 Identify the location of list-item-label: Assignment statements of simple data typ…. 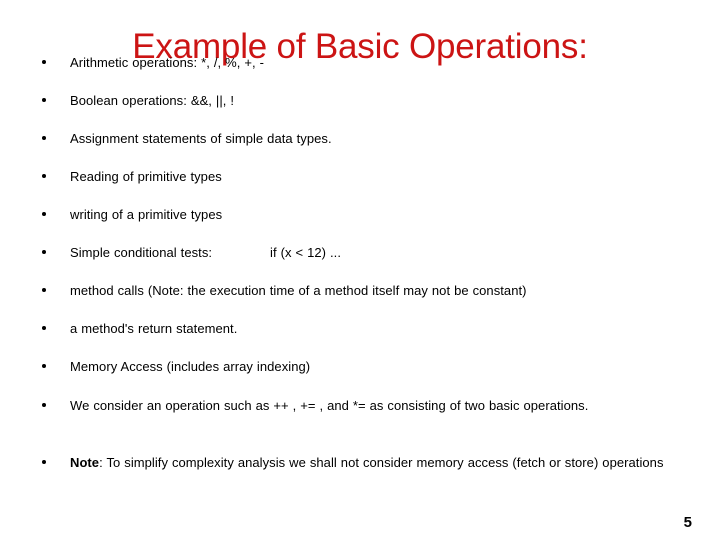
(201, 138).